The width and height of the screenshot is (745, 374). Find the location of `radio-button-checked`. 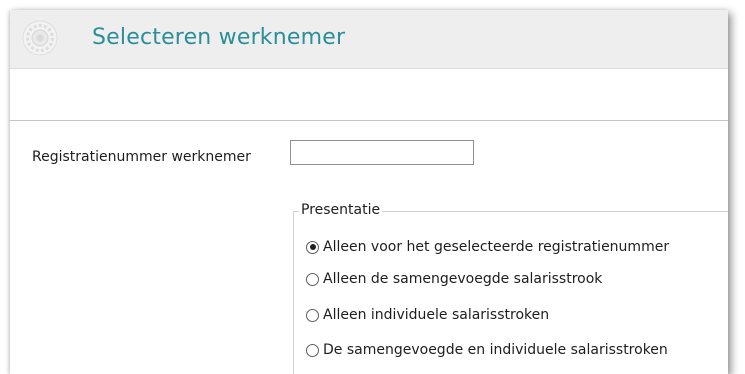

radio-button-checked is located at coordinates (312, 247).